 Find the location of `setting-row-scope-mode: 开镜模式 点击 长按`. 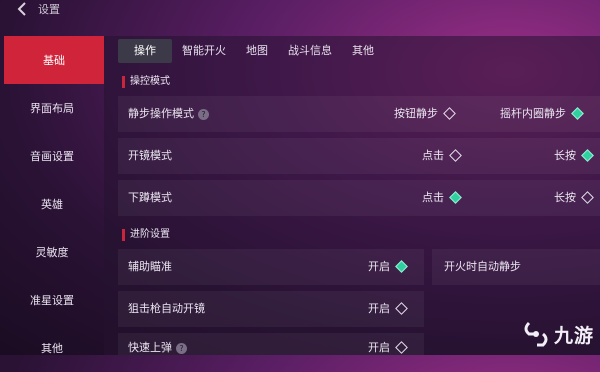

setting-row-scope-mode: 开镜模式 点击 长按 is located at coordinates (359, 156).